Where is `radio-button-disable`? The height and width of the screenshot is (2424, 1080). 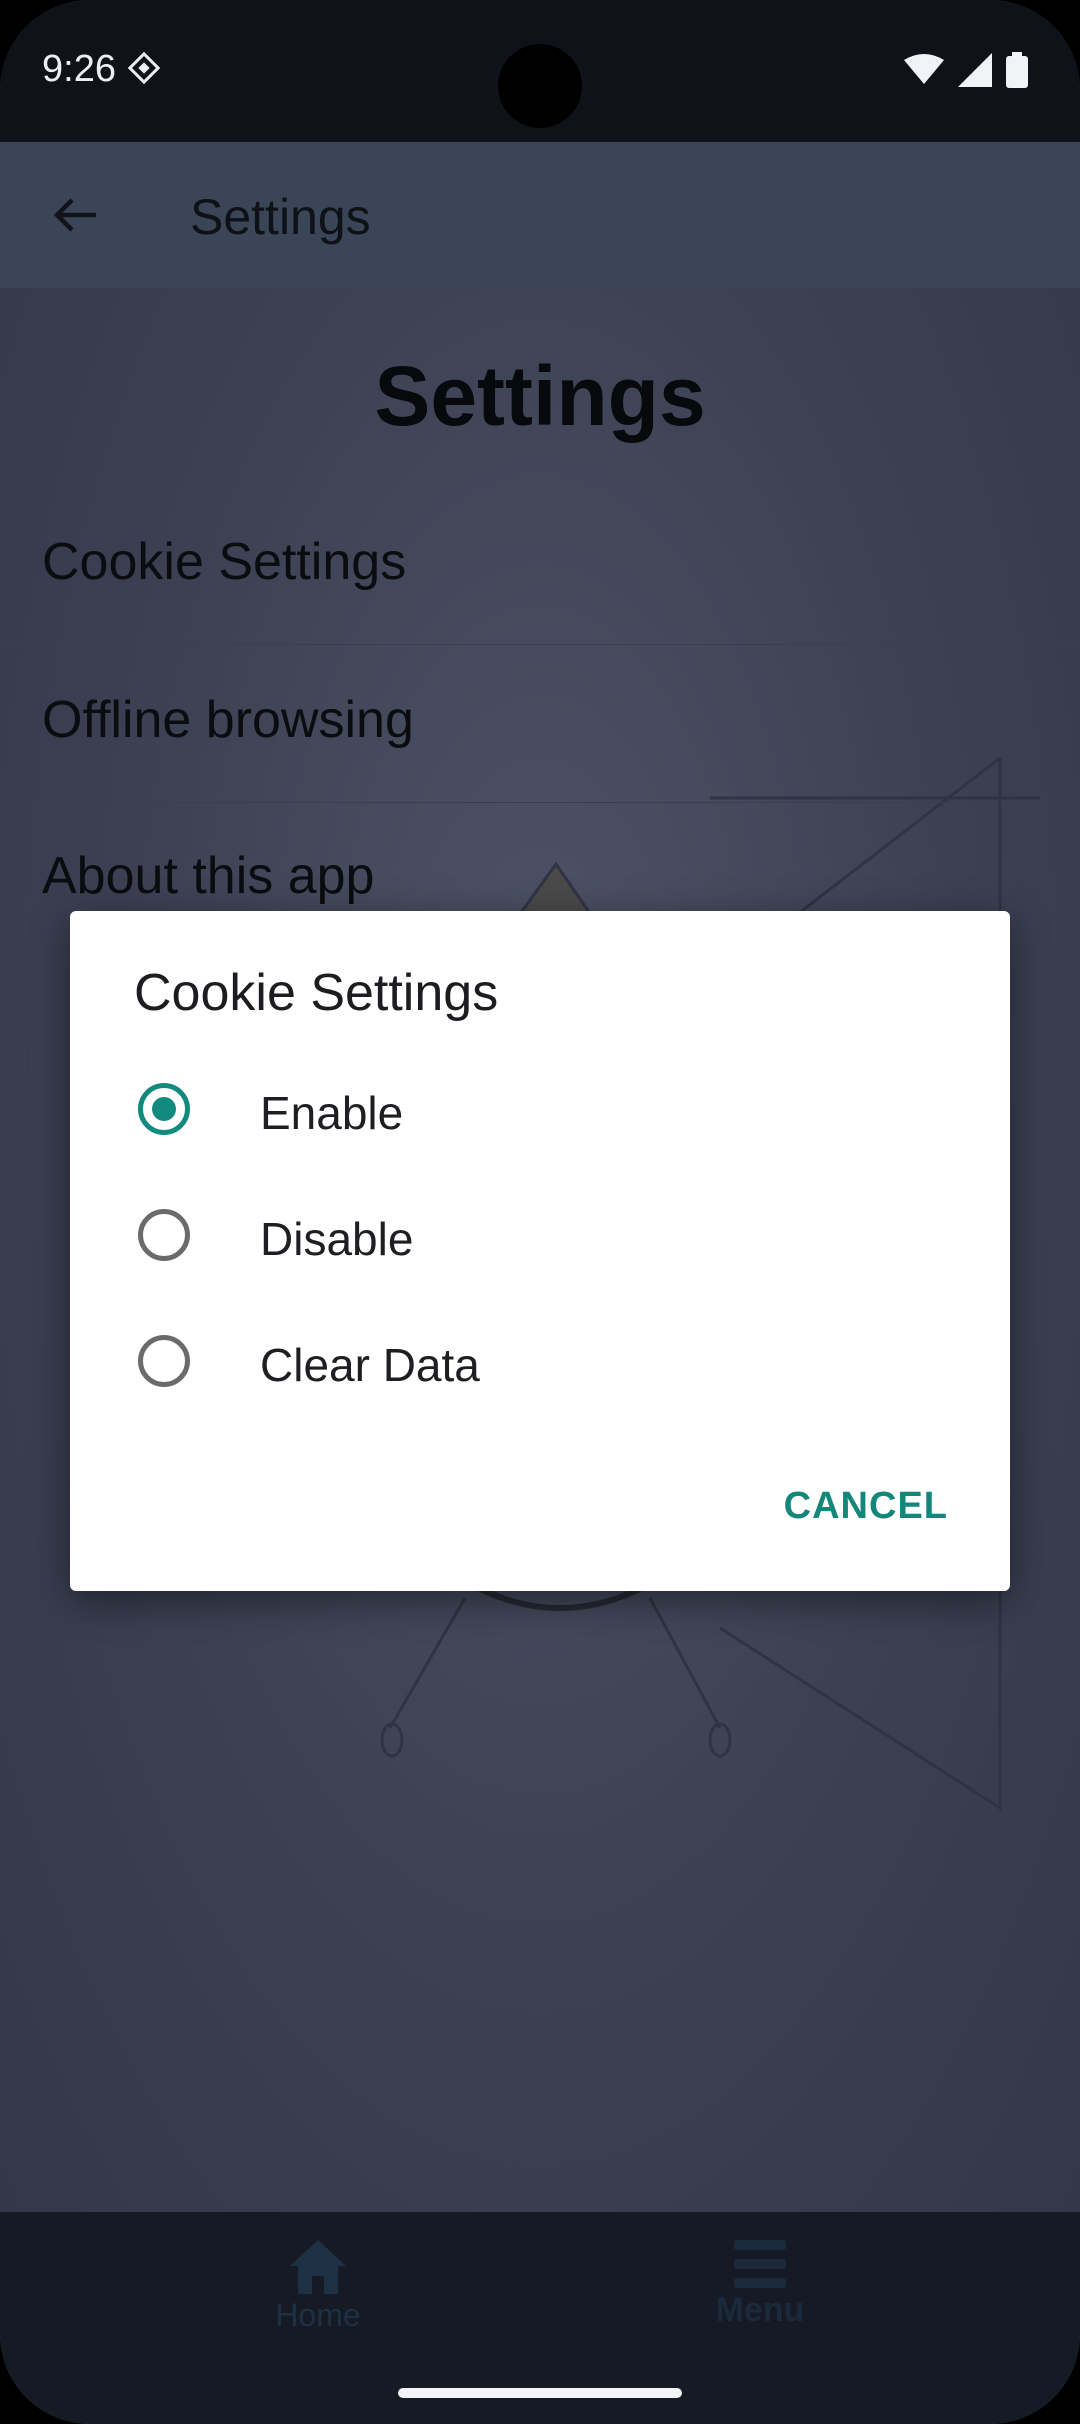 radio-button-disable is located at coordinates (164, 1235).